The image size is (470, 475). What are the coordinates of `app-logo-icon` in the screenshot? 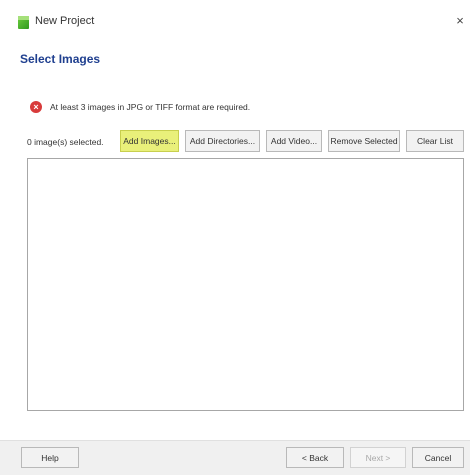 It's located at (23, 22).